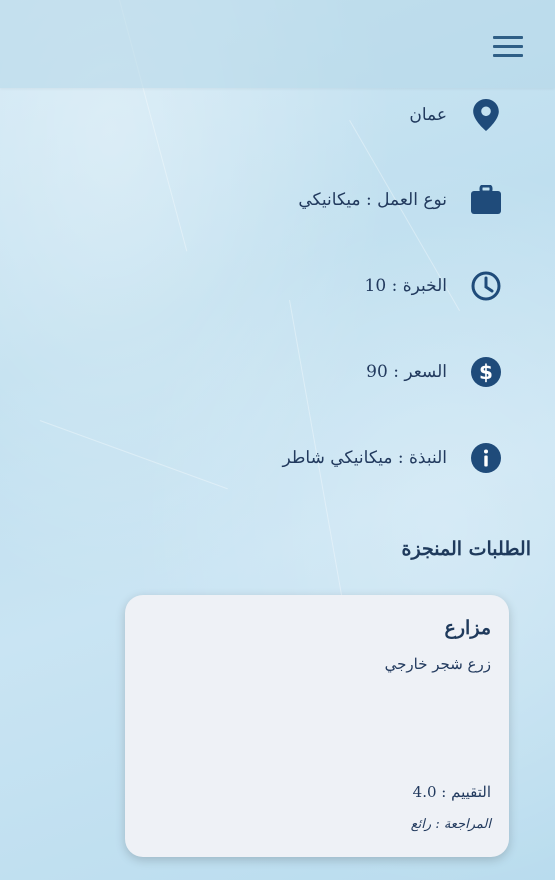 The height and width of the screenshot is (880, 555). Describe the element at coordinates (372, 200) in the screenshot. I see `job-type-text: نوع العمل : ميكانيكي` at that location.